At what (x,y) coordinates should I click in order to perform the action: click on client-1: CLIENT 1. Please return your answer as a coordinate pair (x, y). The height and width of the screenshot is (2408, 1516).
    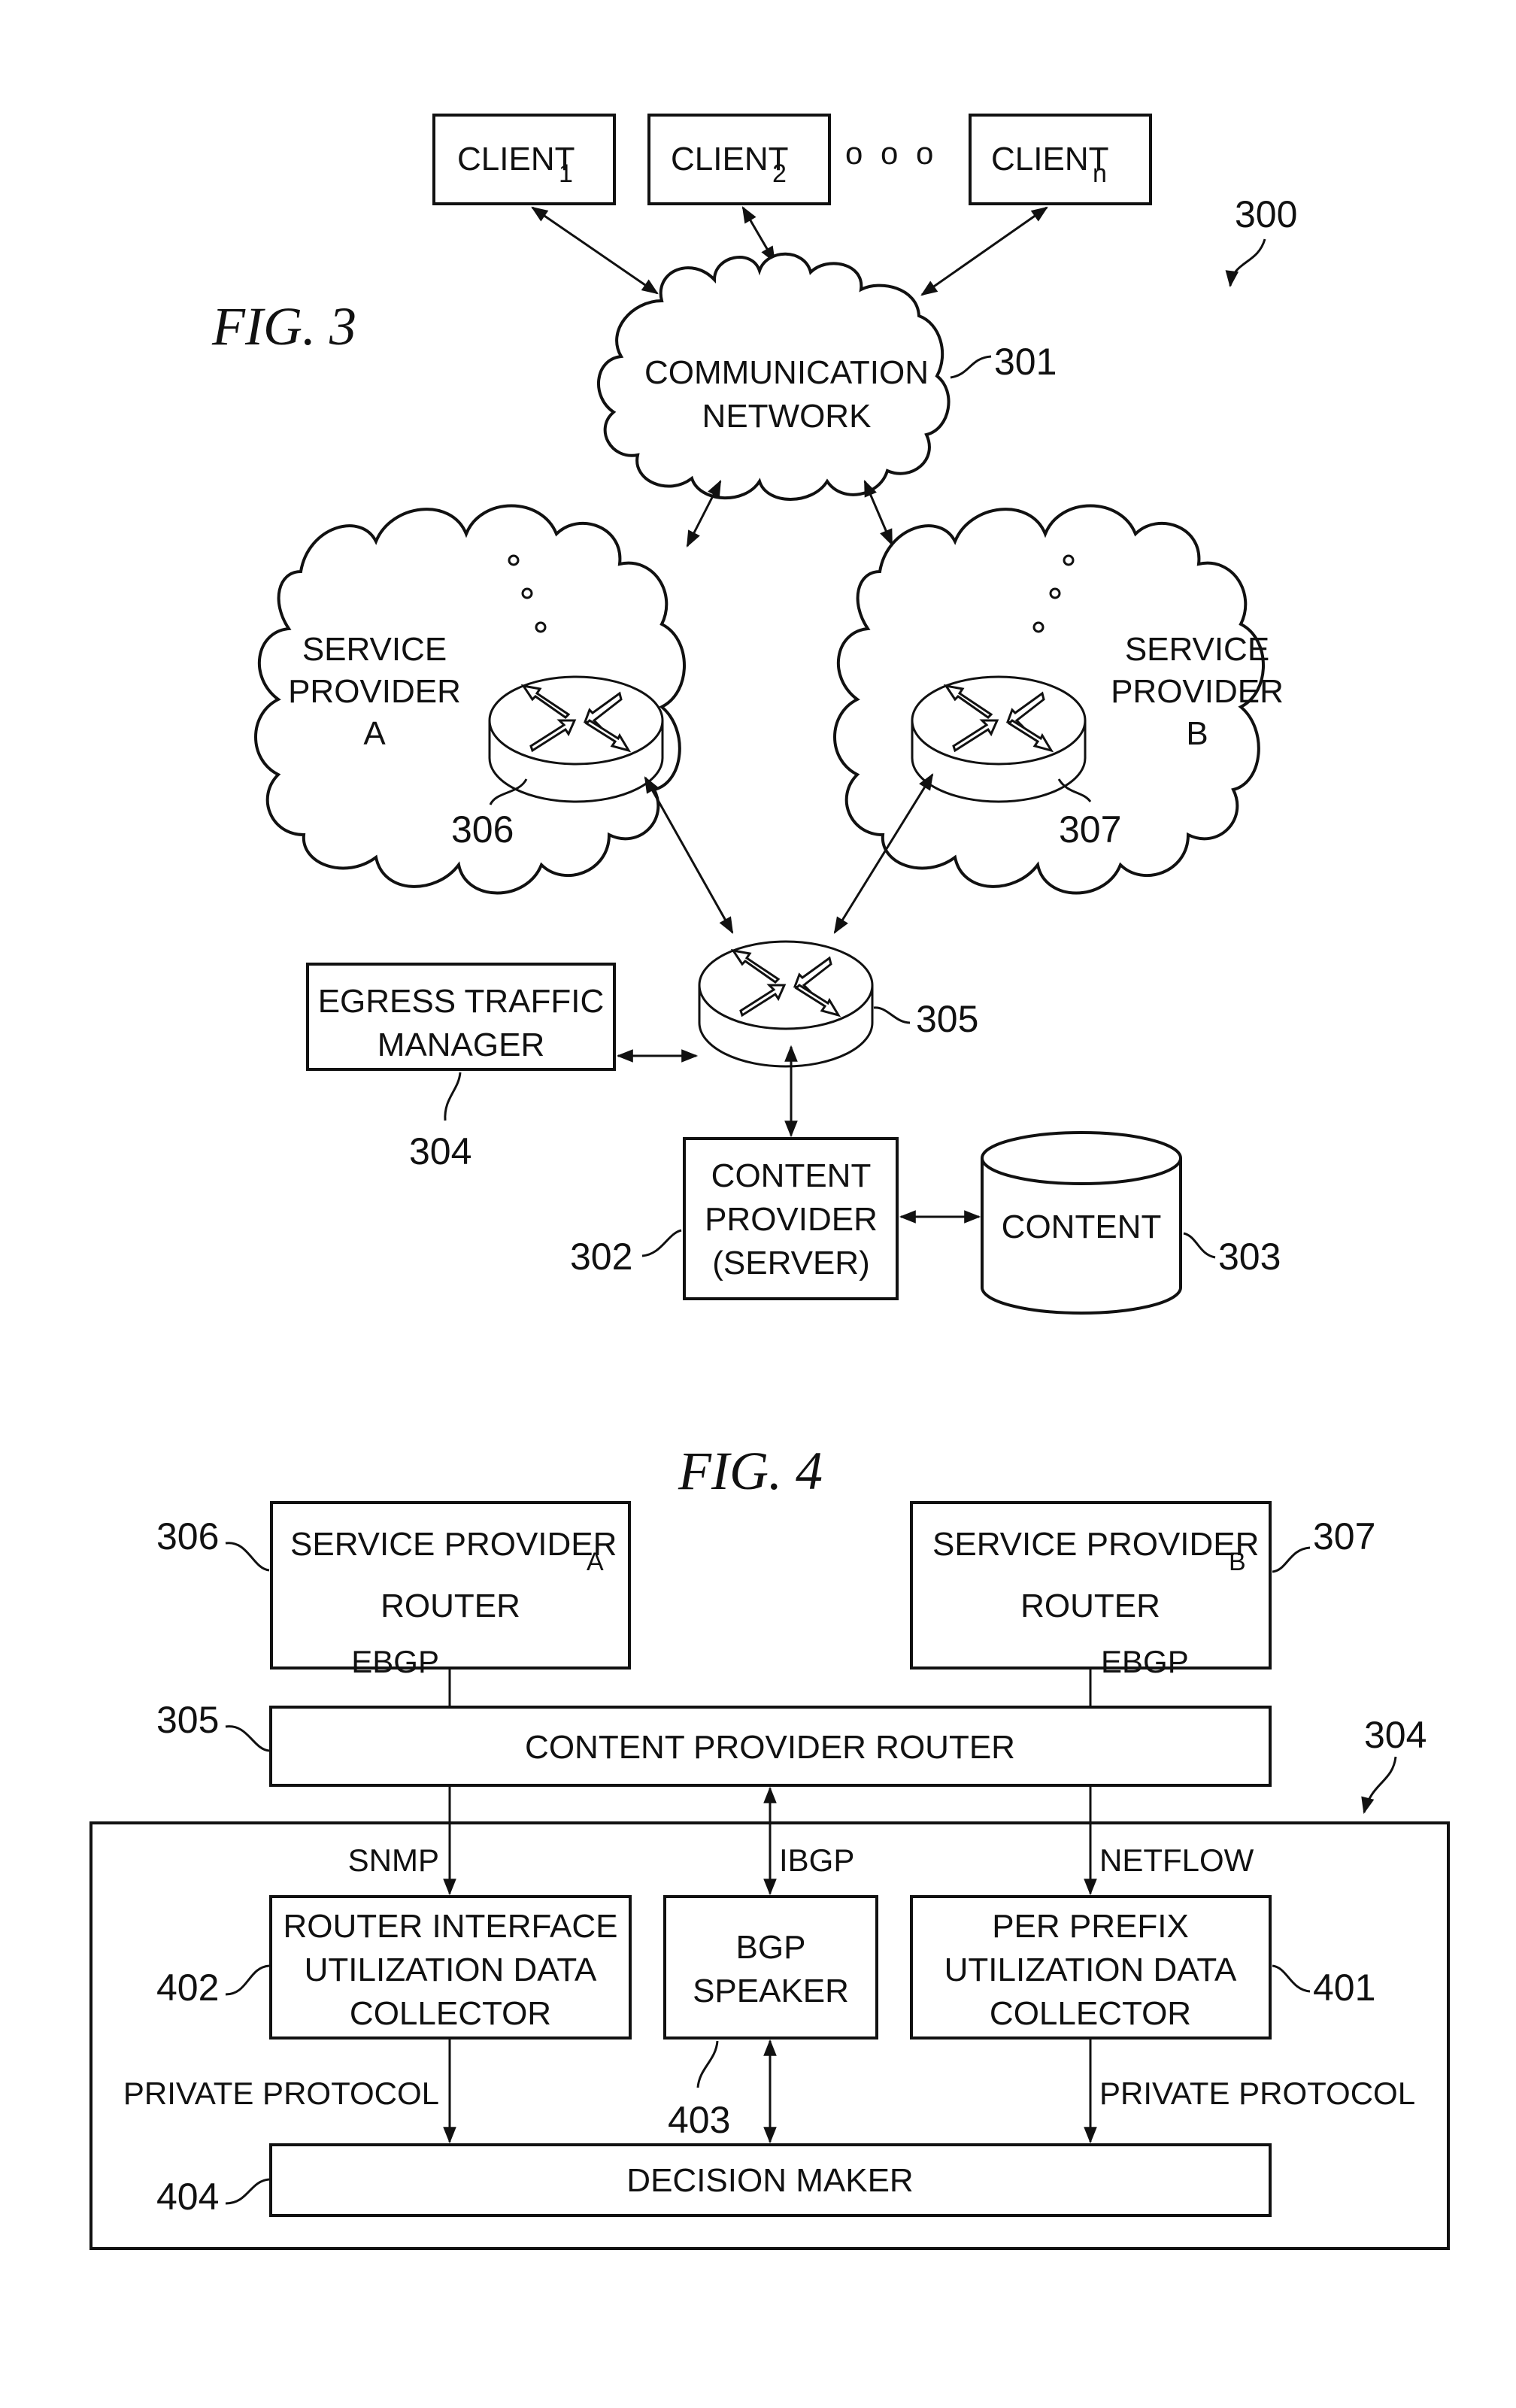
    Looking at the image, I should click on (524, 159).